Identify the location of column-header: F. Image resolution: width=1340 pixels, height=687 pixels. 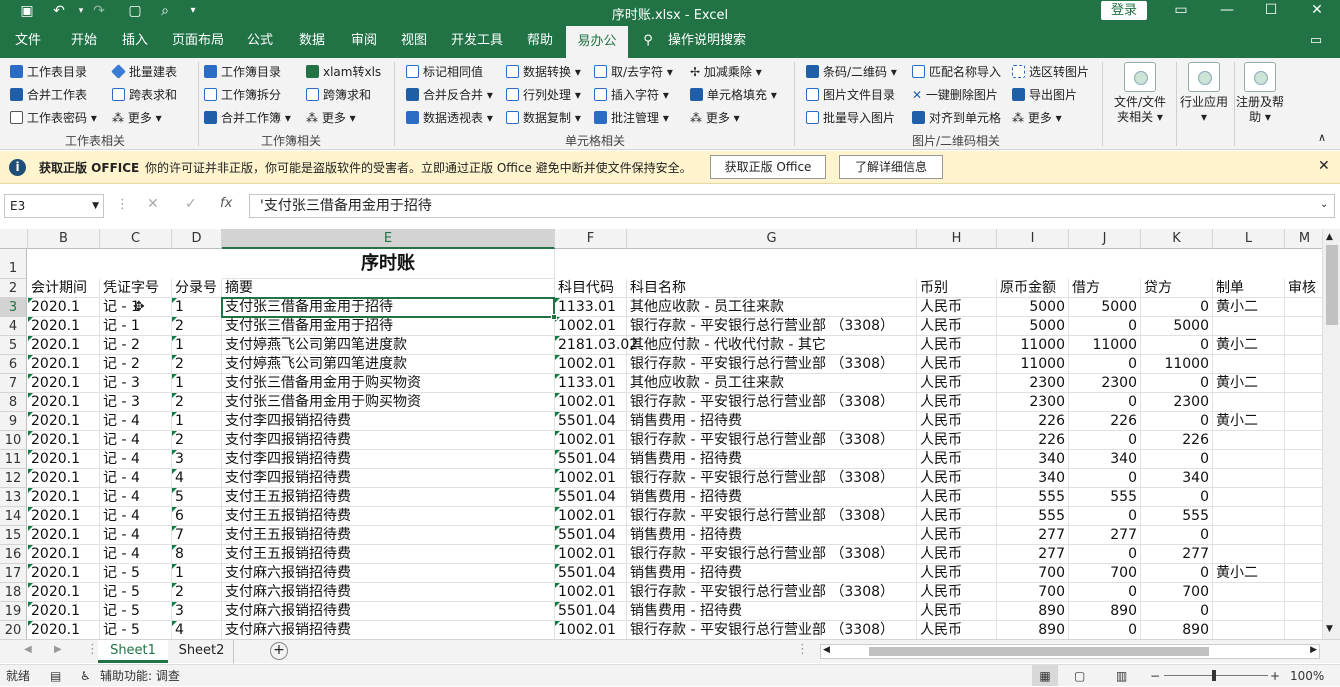
(591, 239).